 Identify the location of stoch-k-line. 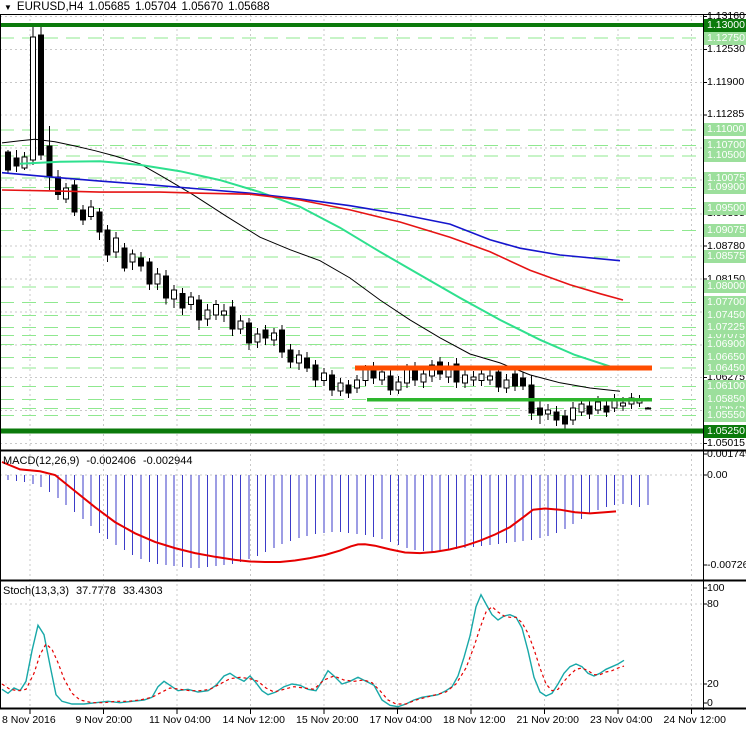
(313, 650).